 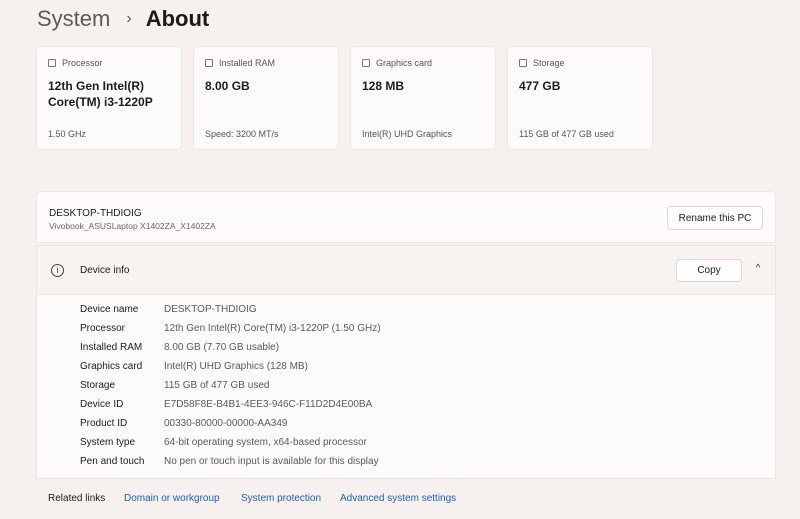 I want to click on graphics-card-icon, so click(x=366, y=63).